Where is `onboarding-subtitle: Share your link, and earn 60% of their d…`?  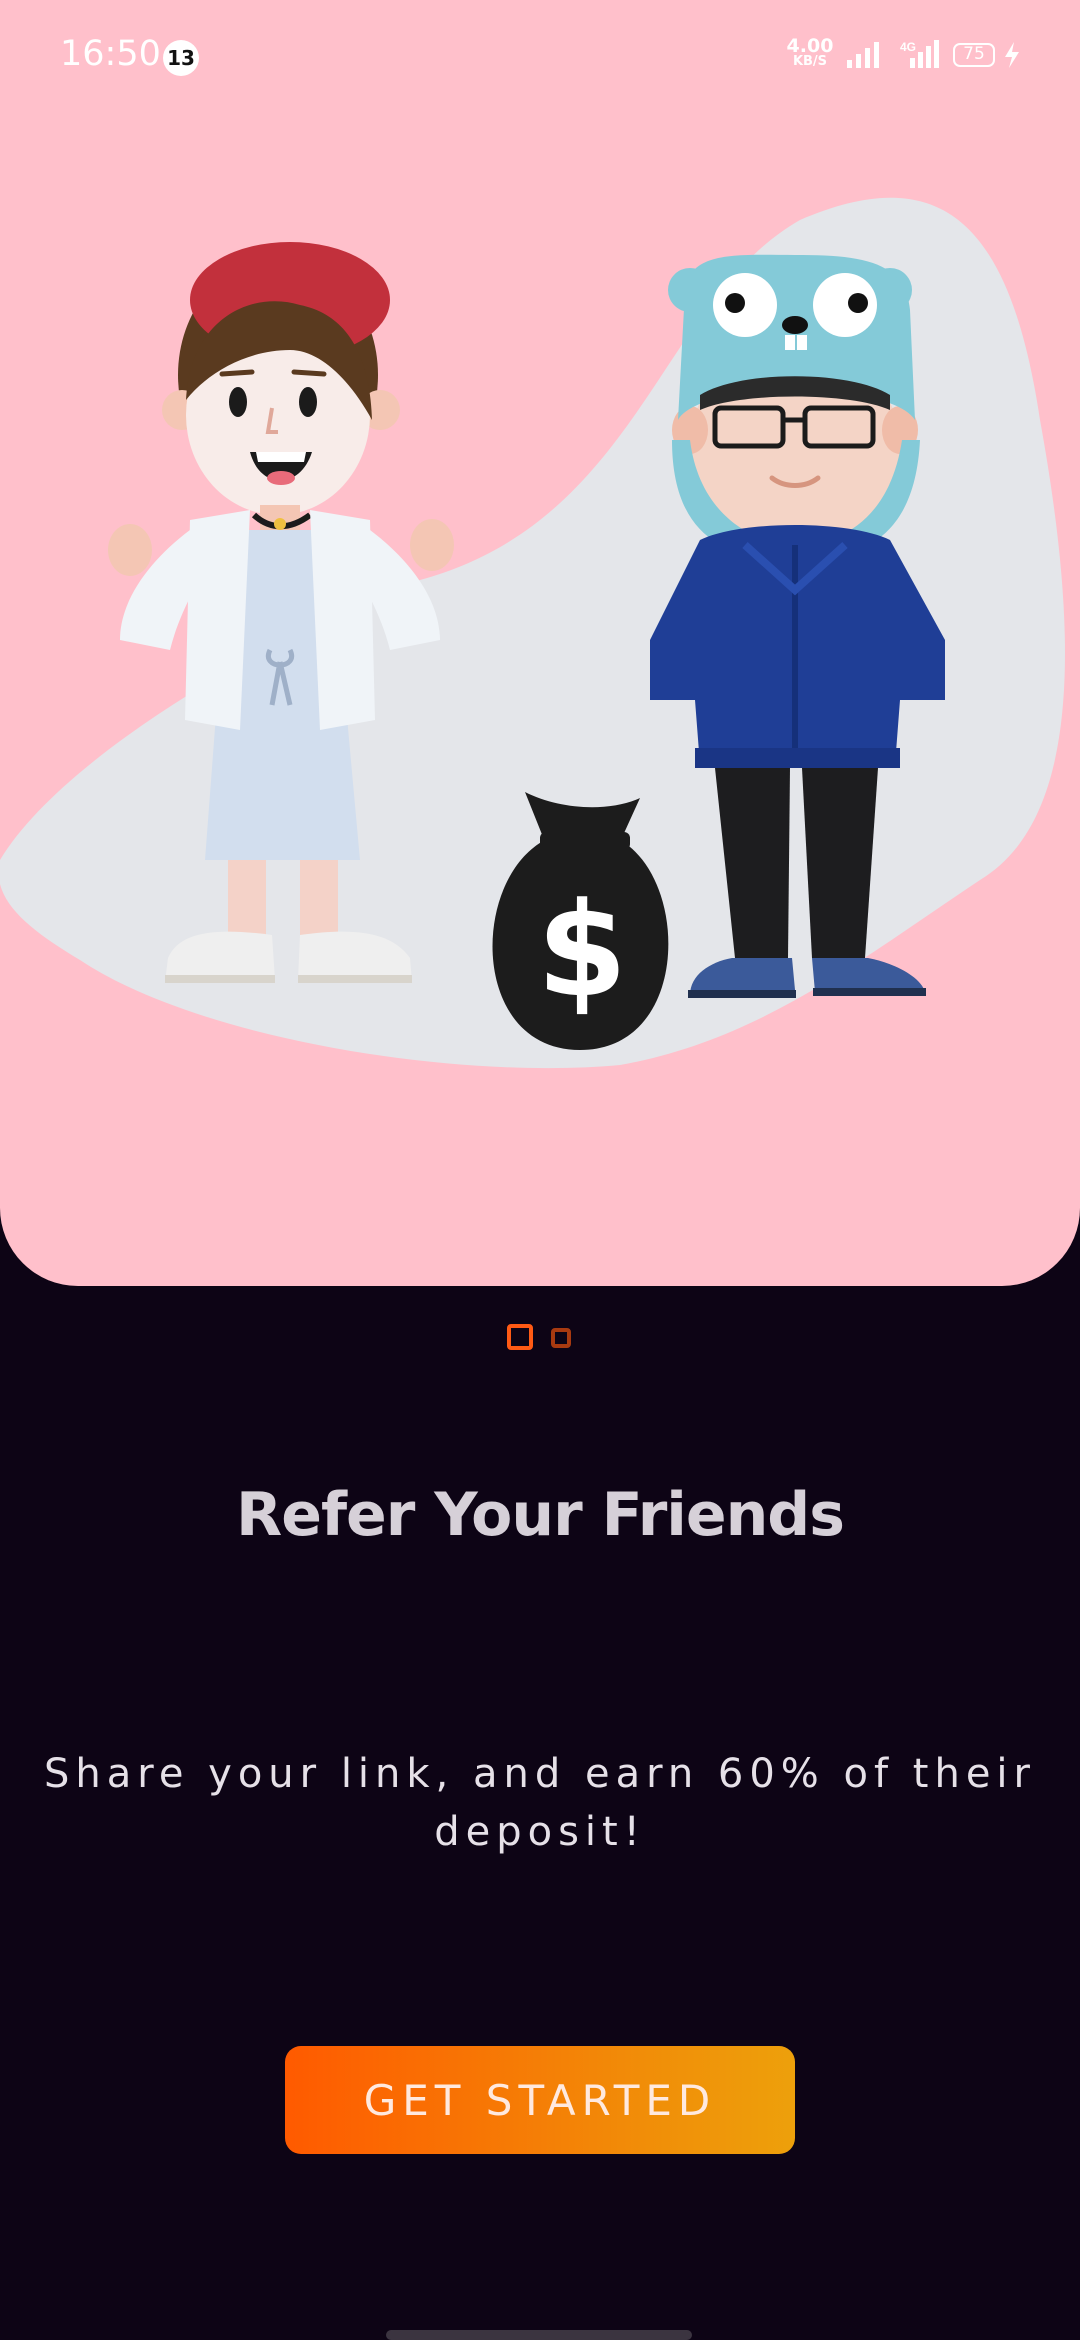 onboarding-subtitle: Share your link, and earn 60% of their d… is located at coordinates (540, 1803).